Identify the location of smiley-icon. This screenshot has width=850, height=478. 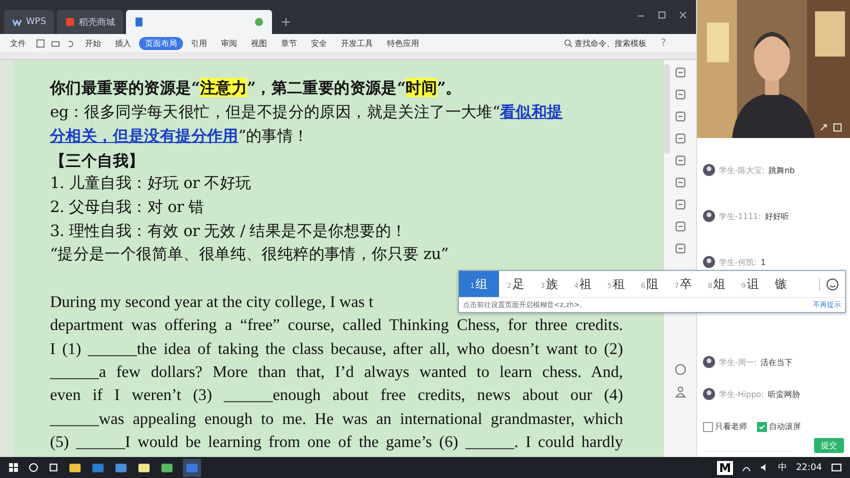
(829, 284).